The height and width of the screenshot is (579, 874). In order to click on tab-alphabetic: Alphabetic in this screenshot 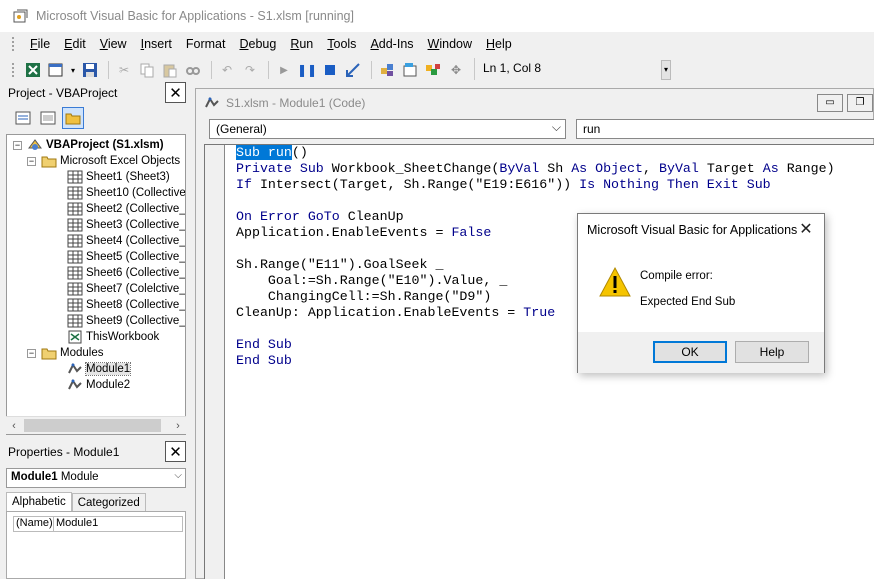, I will do `click(39, 502)`.